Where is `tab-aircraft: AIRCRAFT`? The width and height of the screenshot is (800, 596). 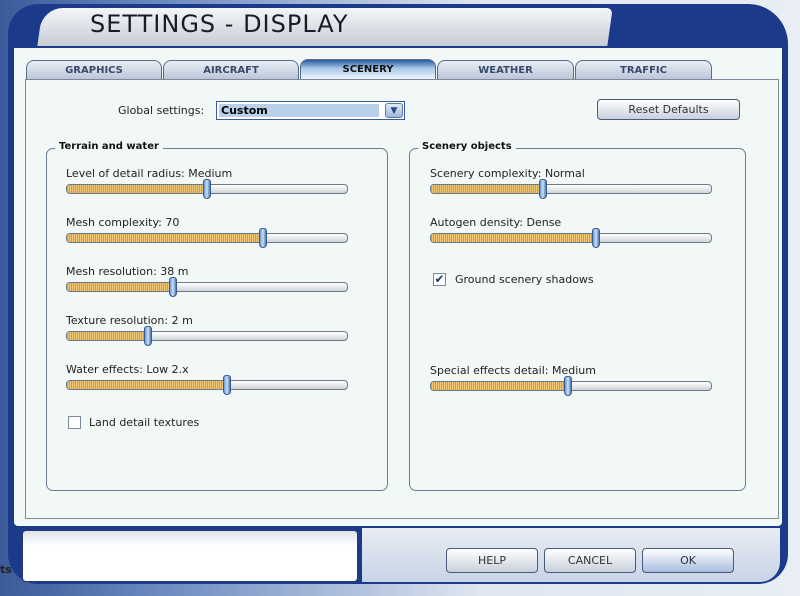
tab-aircraft: AIRCRAFT is located at coordinates (231, 70).